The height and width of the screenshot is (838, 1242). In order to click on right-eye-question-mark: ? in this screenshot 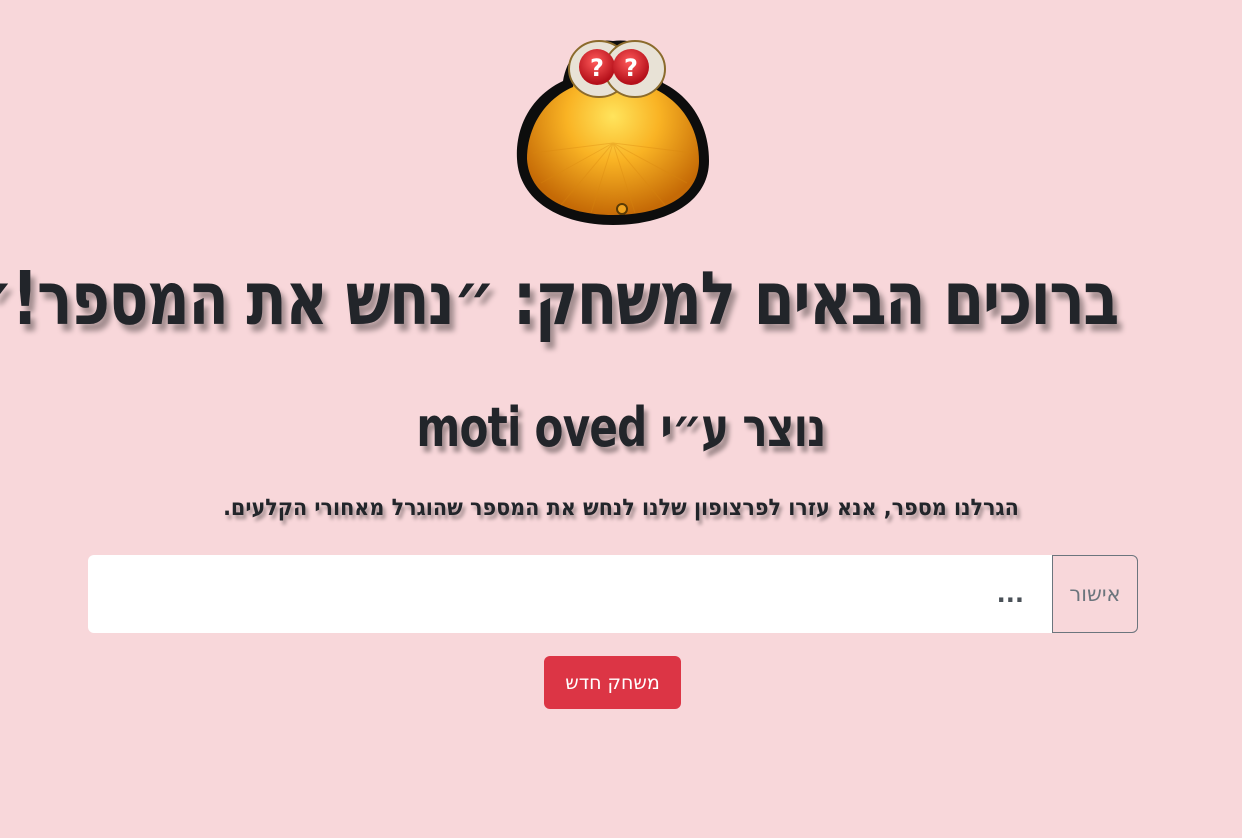, I will do `click(631, 68)`.